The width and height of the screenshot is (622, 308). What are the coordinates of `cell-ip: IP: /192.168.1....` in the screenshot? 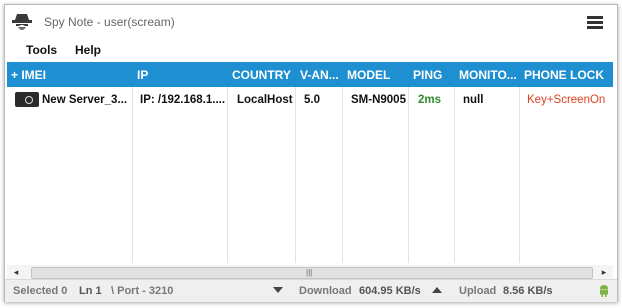 It's located at (183, 100).